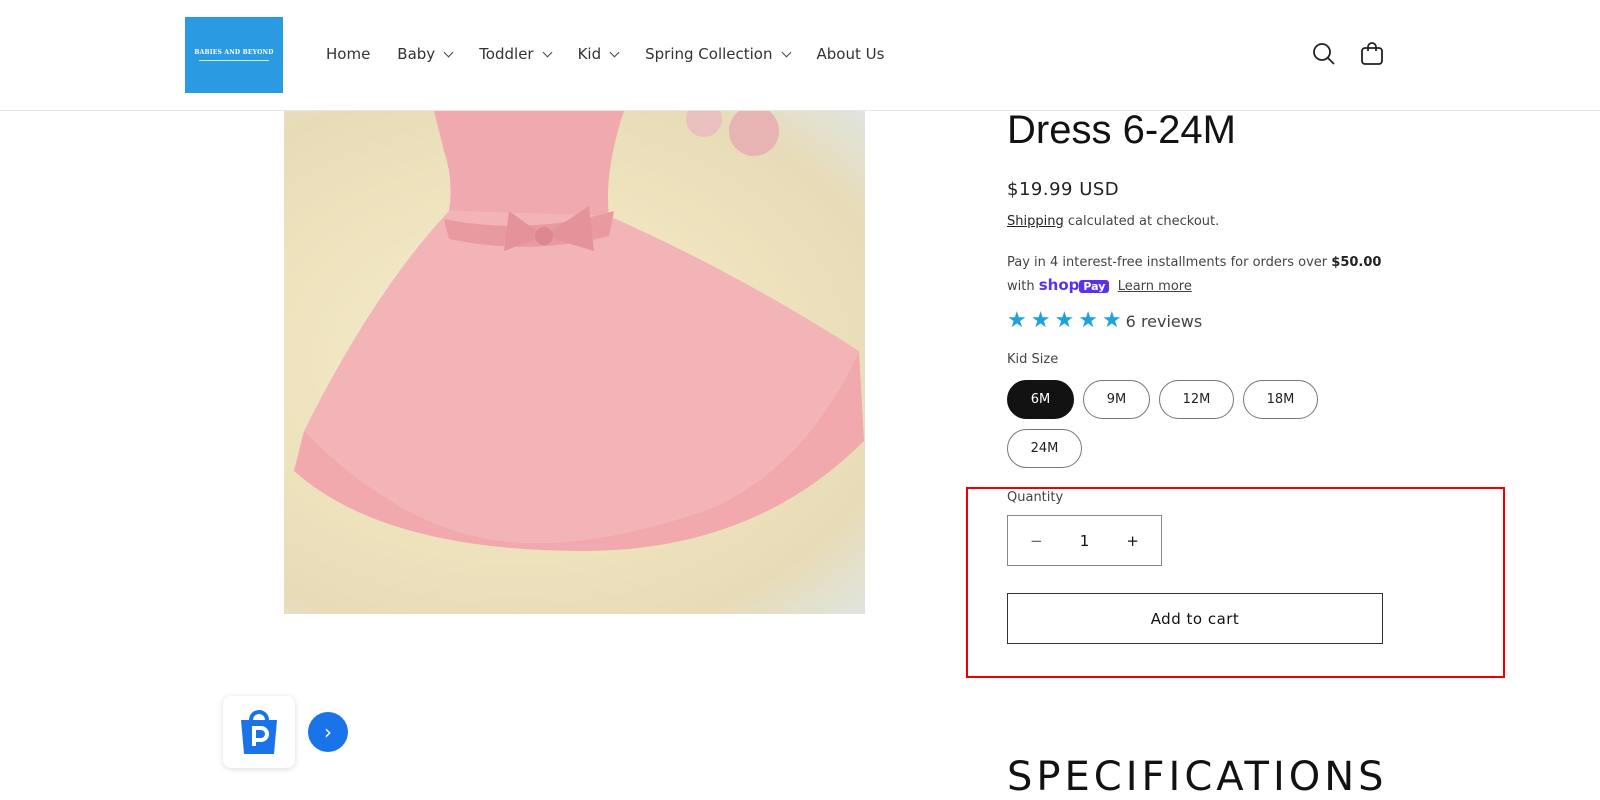 The image size is (1600, 800). What do you see at coordinates (234, 52) in the screenshot?
I see `logo-text: BABIES AND BEYOND` at bounding box center [234, 52].